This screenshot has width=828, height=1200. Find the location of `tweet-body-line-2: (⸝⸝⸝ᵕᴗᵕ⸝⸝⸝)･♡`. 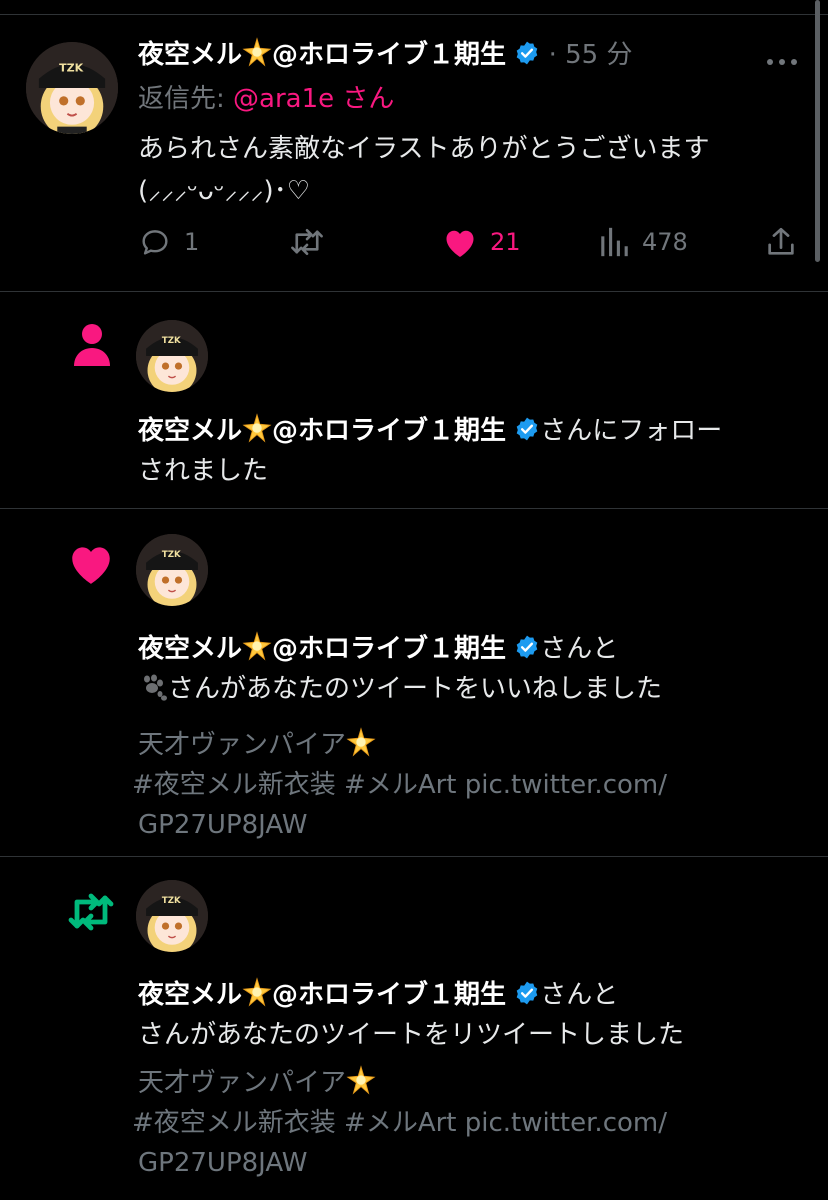

tweet-body-line-2: (⸝⸝⸝ᵕᴗᵕ⸝⸝⸝)･♡ is located at coordinates (224, 191).